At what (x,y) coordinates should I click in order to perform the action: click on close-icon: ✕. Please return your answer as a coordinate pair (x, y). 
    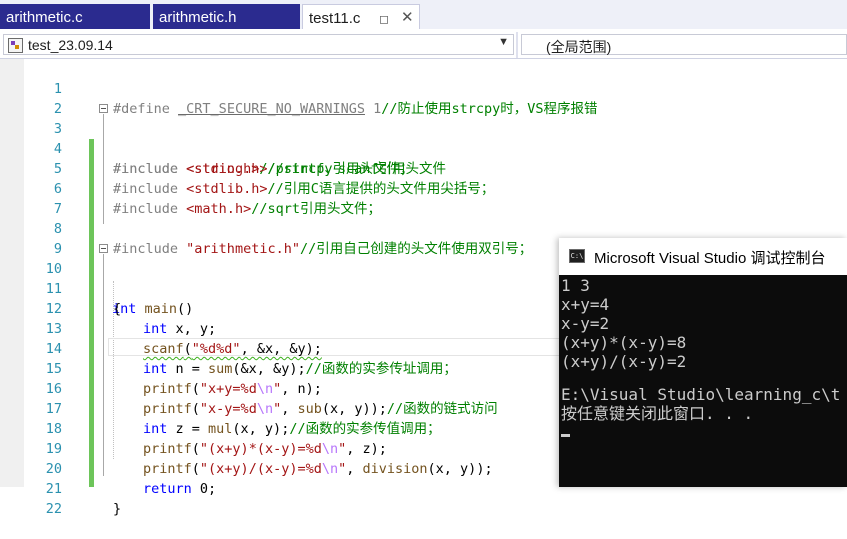
    Looking at the image, I should click on (407, 17).